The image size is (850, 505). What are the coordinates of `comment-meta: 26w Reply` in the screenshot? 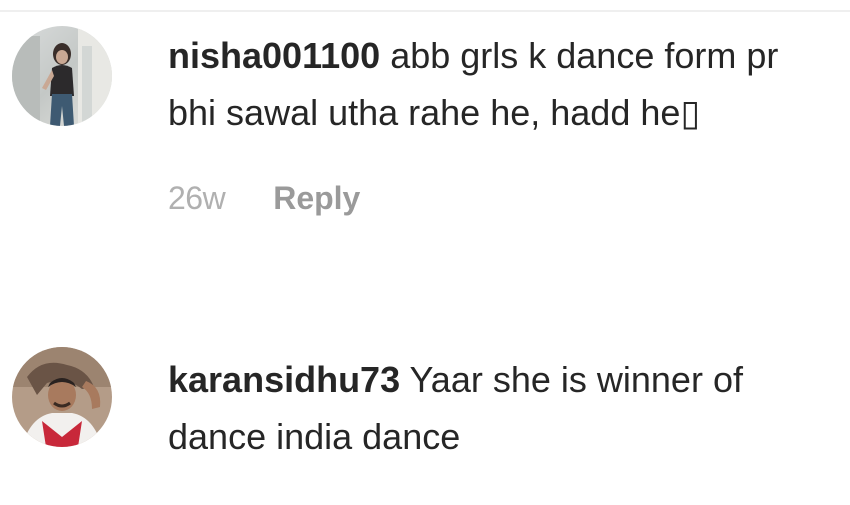 It's located at (488, 198).